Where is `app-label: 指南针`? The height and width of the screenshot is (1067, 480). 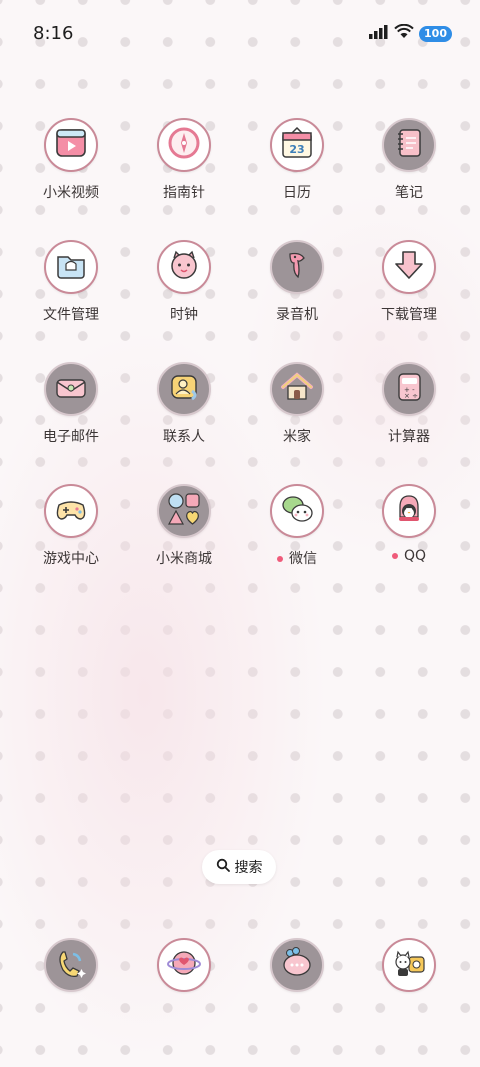 app-label: 指南针 is located at coordinates (184, 193).